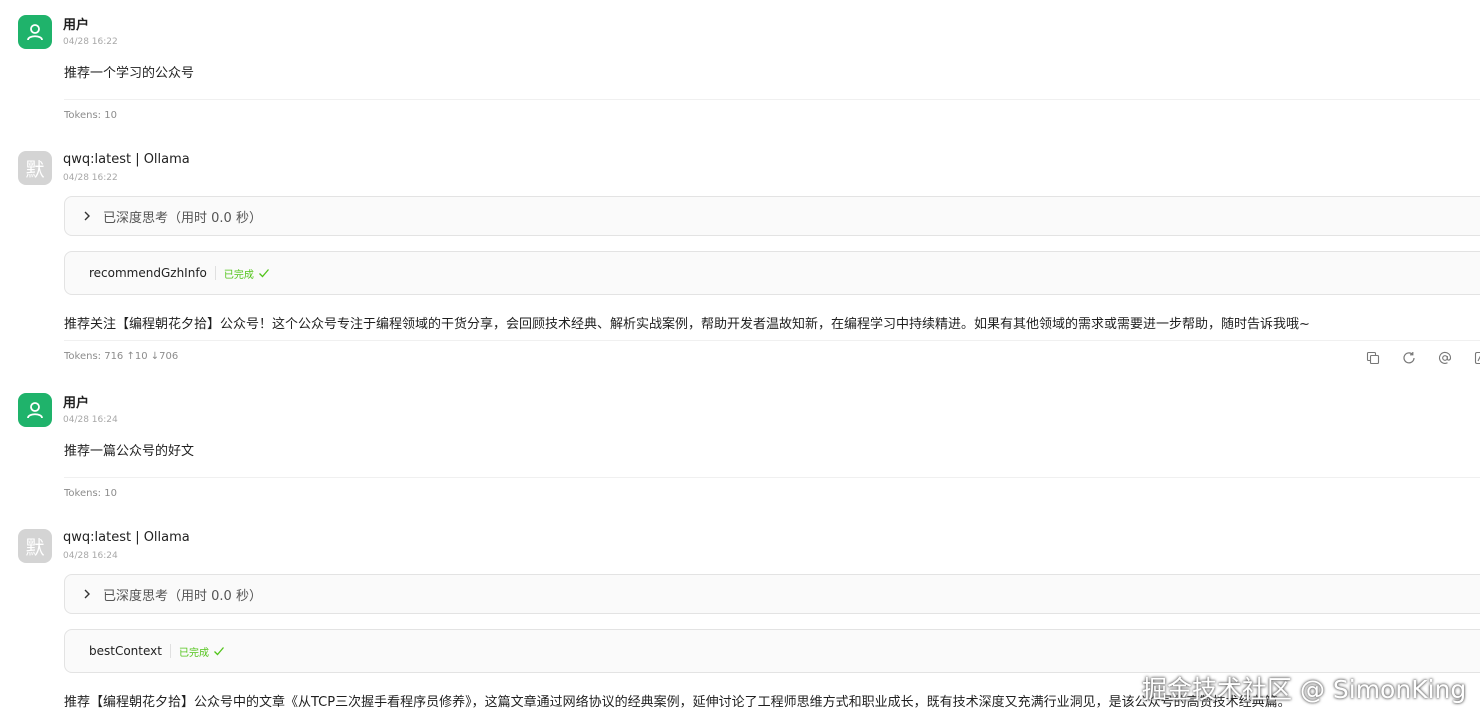  I want to click on message-text: 推荐一个学习的公众号, so click(129, 73).